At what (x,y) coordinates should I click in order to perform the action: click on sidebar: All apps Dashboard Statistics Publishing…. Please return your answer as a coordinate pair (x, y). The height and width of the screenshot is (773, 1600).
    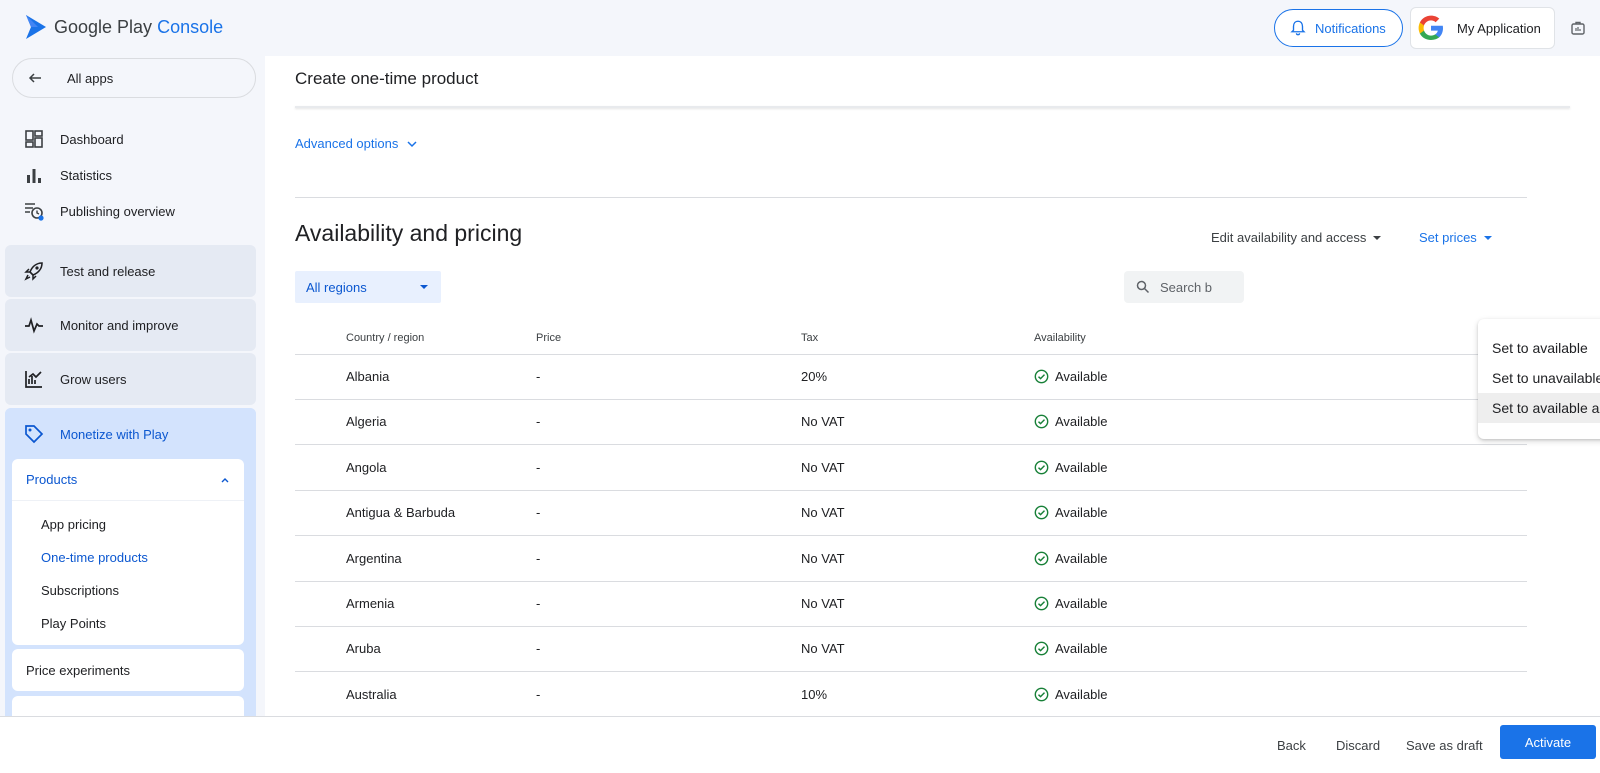
    Looking at the image, I should click on (132, 386).